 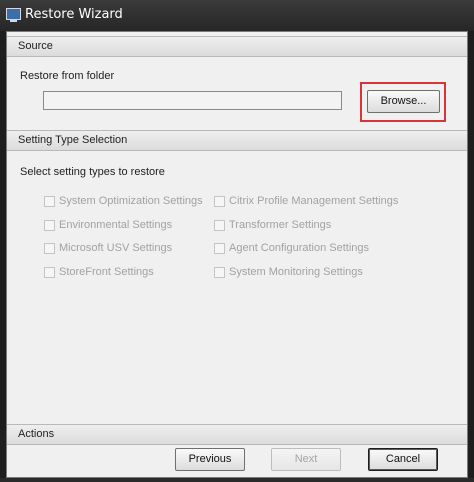 What do you see at coordinates (106, 272) in the screenshot?
I see `checkbox-label: StoreFront Settings` at bounding box center [106, 272].